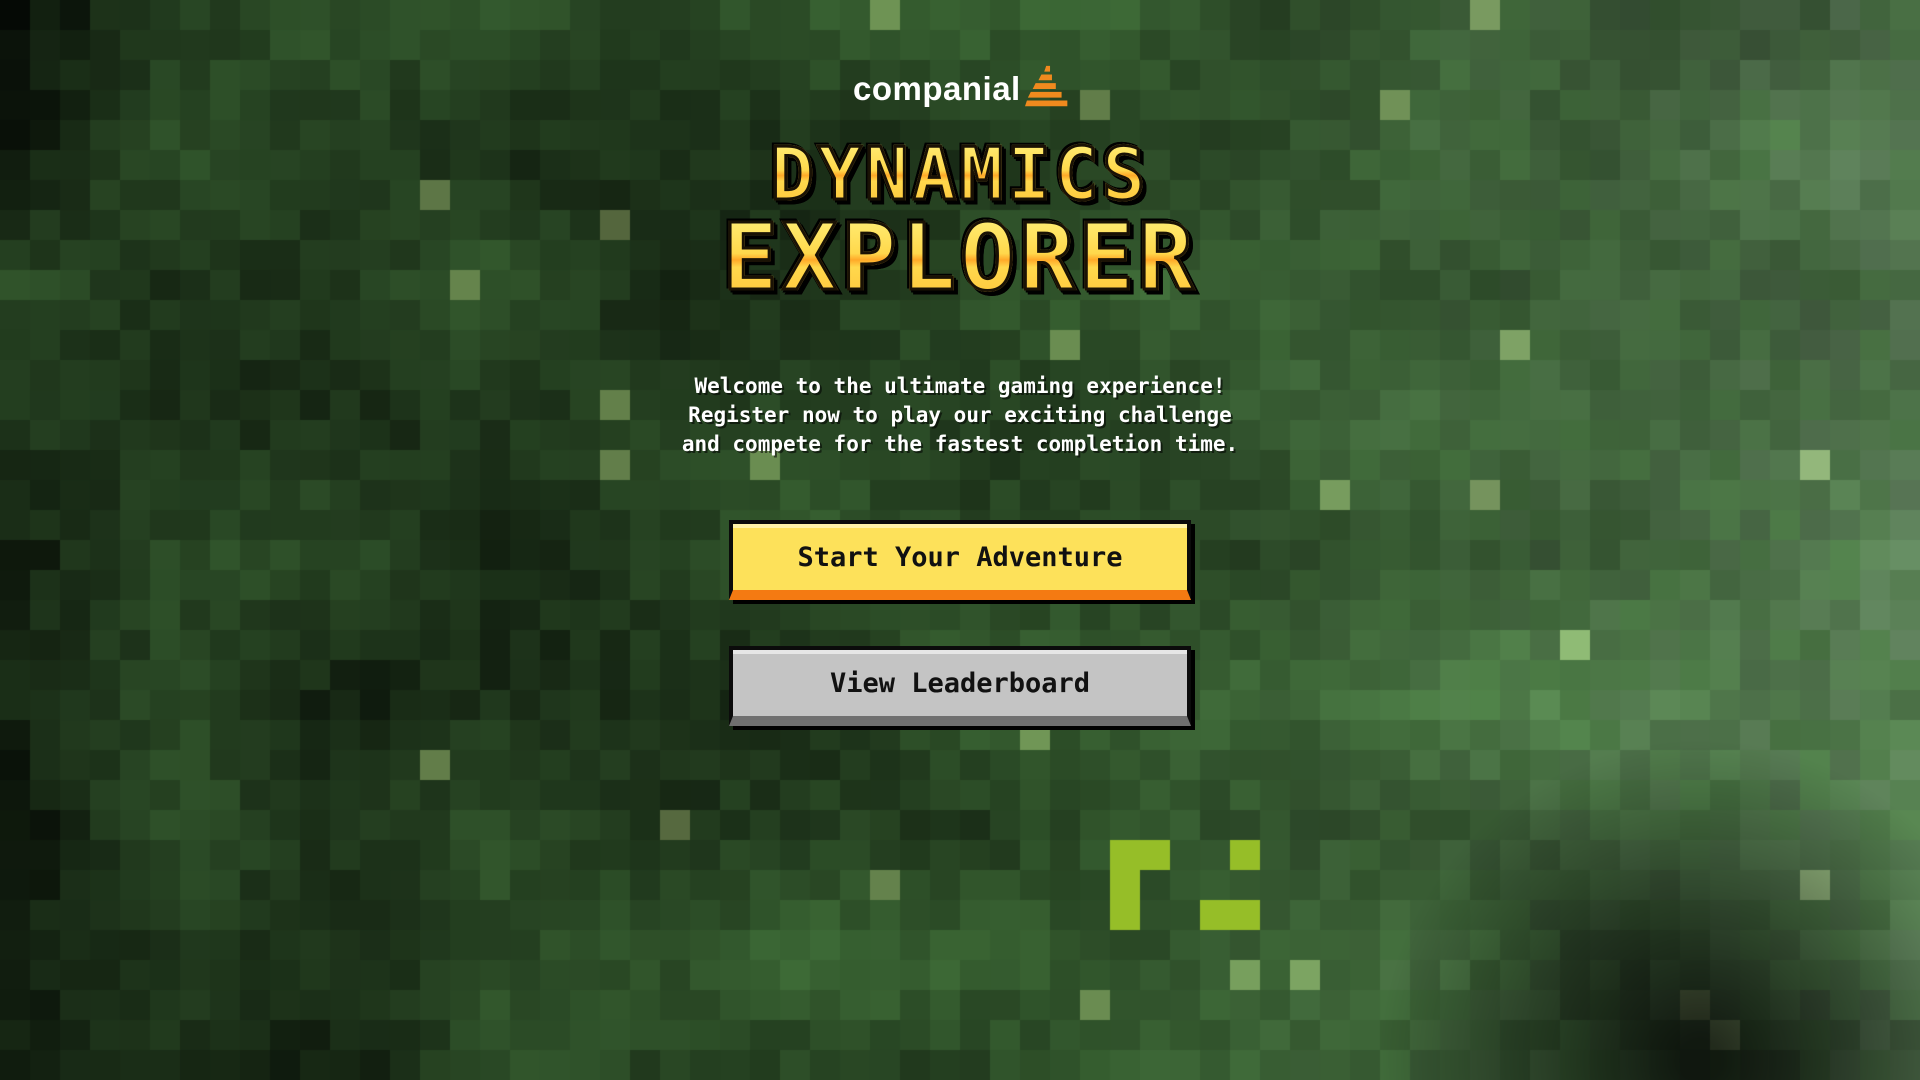 This screenshot has height=1080, width=1920. Describe the element at coordinates (937, 88) in the screenshot. I see `logo-text: companial` at that location.